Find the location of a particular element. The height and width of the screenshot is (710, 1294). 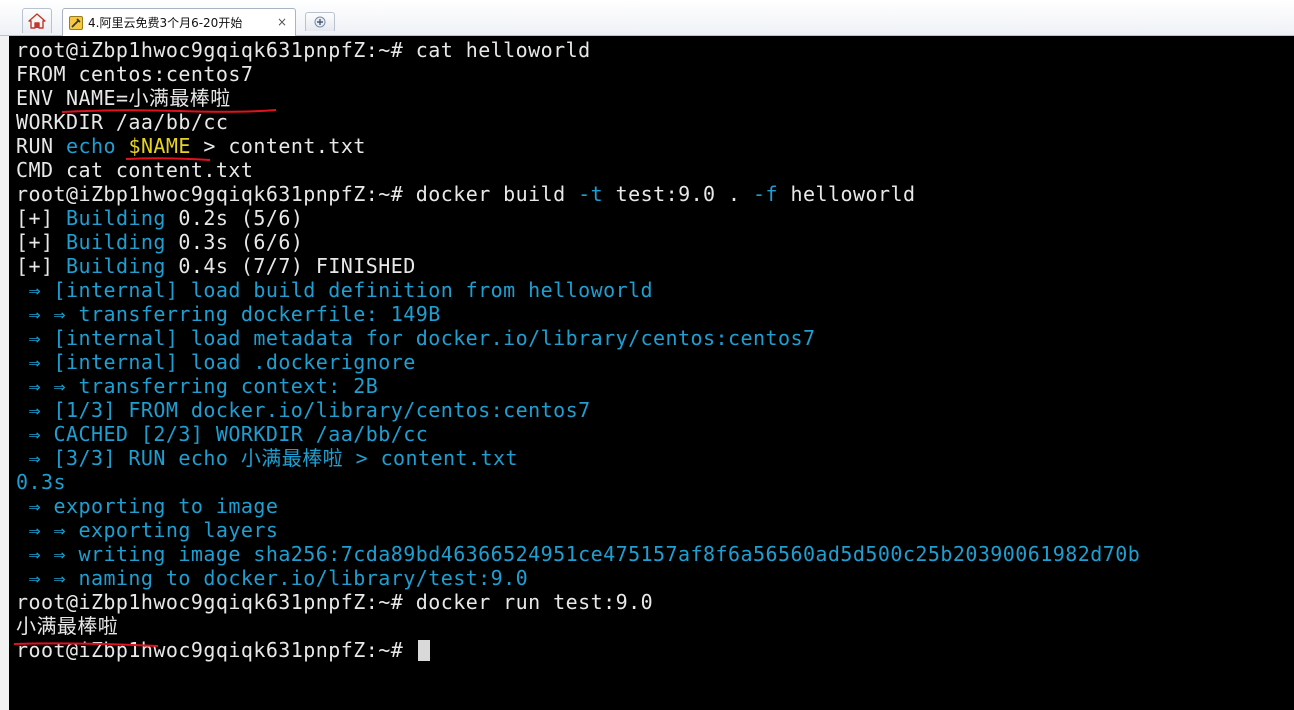

tab-active: 4.阿里云免费3个月6-20开始 × is located at coordinates (179, 22).